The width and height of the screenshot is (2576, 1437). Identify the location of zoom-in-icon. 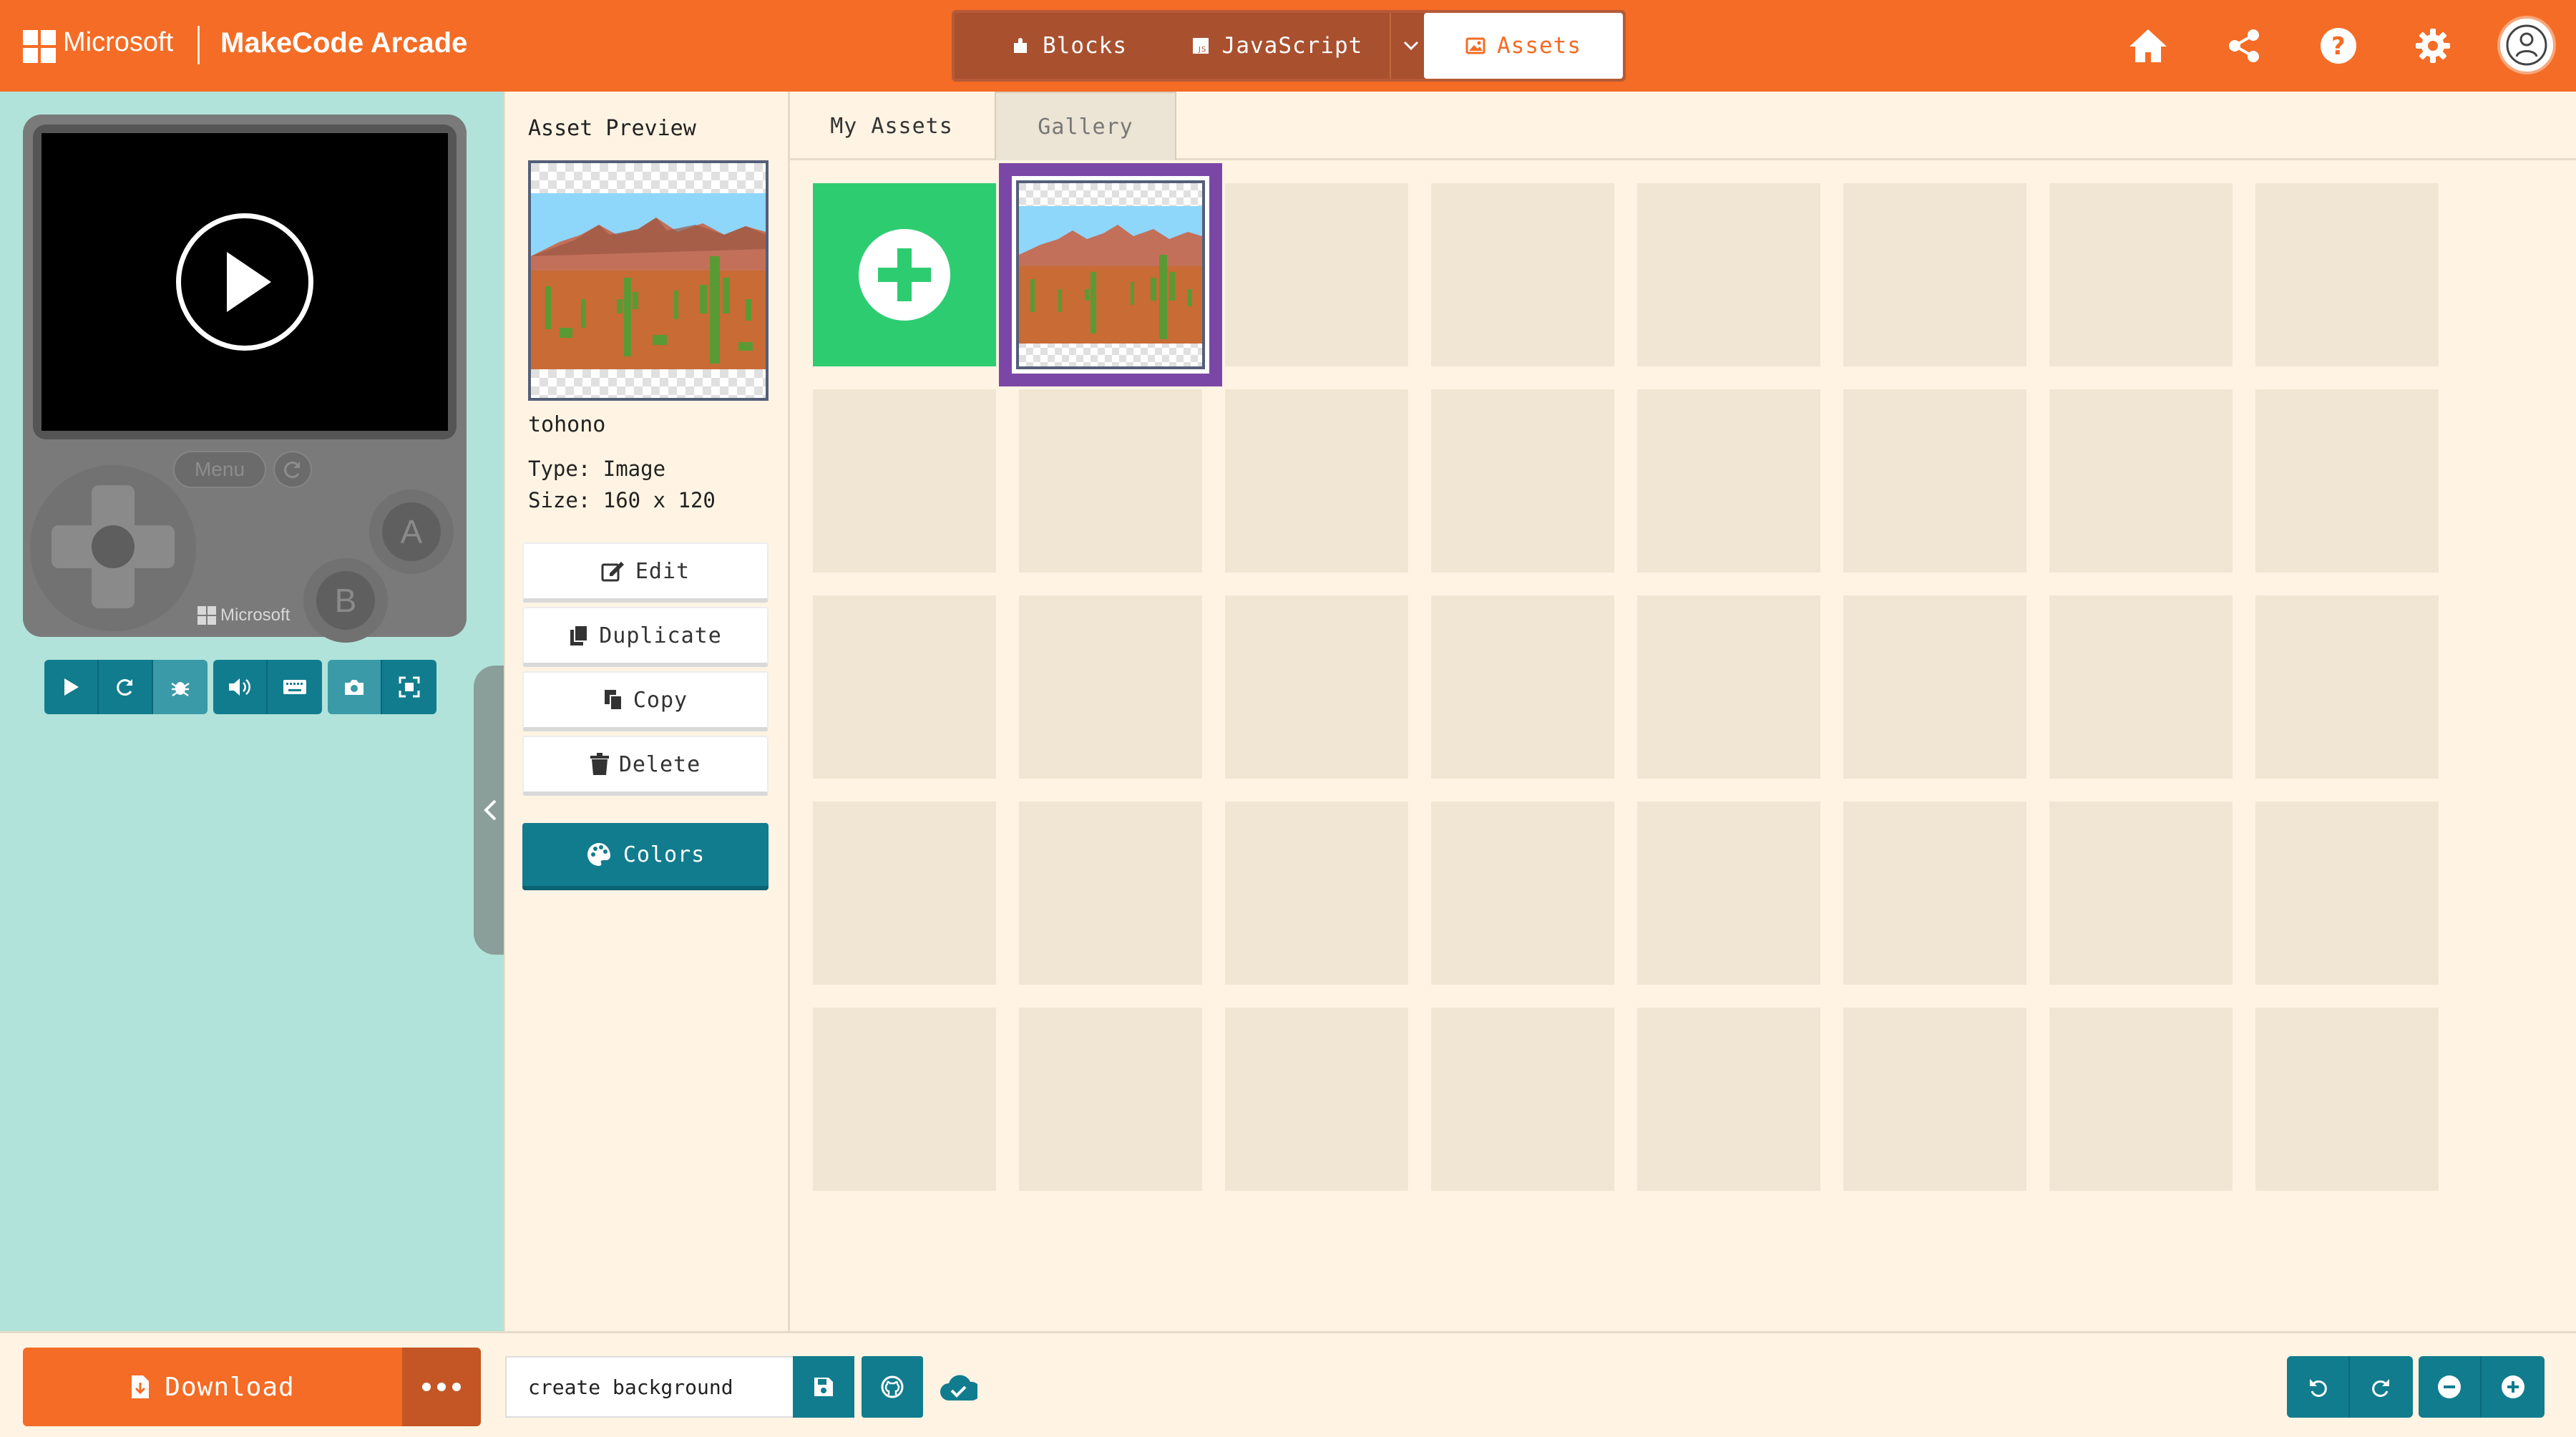
(2513, 1387).